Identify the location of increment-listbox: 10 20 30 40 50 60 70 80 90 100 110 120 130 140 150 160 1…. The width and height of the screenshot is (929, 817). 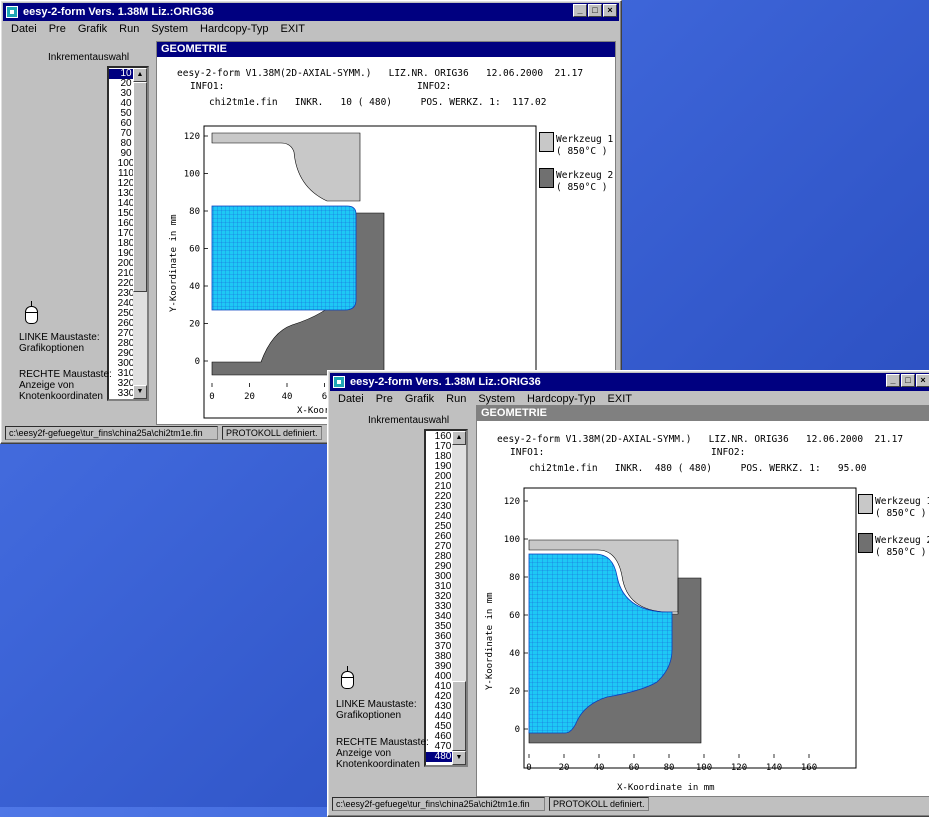
(128, 233).